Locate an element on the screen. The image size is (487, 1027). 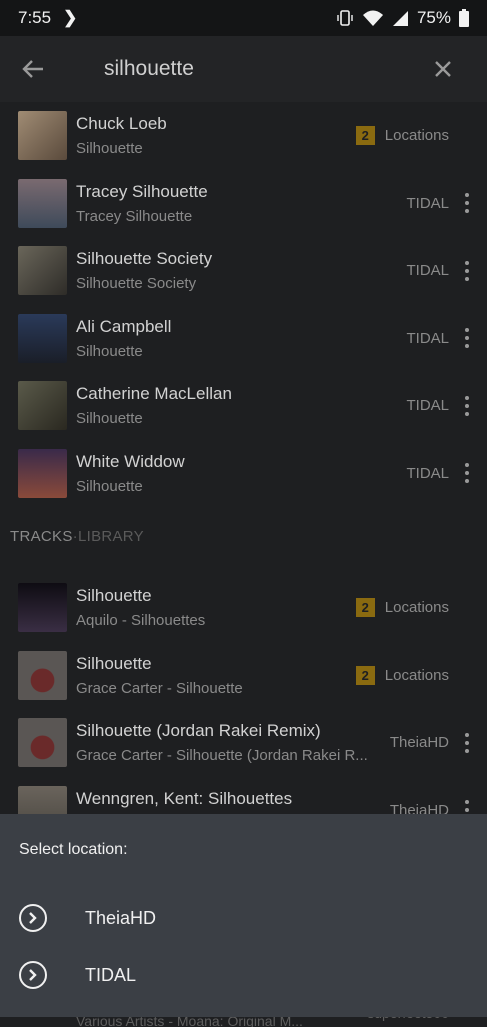
list-item: Chuck Loeb Silhouette 2 Locations is located at coordinates (243, 136).